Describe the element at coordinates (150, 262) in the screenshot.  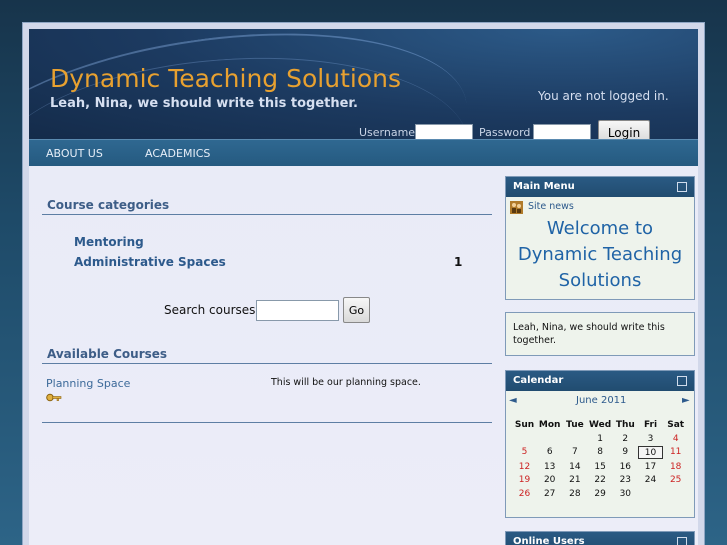
I see `category-link-administrative-spaces: Administrative Spaces` at that location.